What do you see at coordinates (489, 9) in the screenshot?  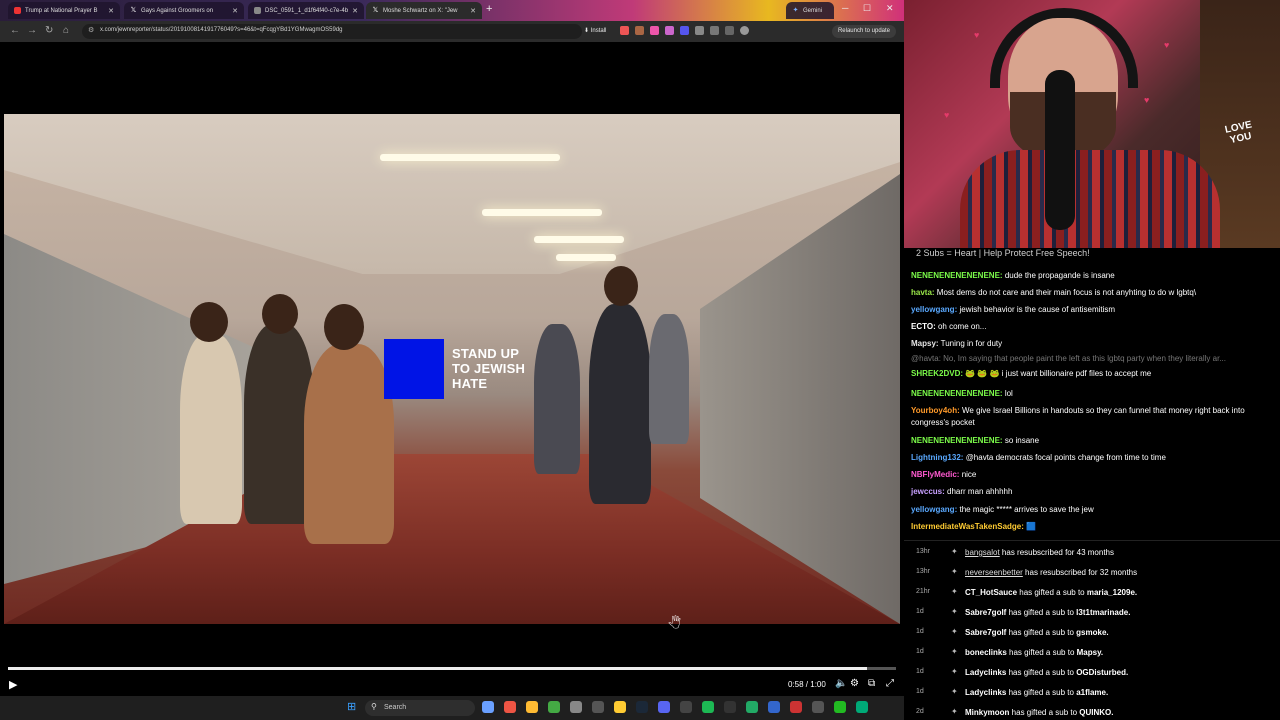 I see `new-tab-button: +` at bounding box center [489, 9].